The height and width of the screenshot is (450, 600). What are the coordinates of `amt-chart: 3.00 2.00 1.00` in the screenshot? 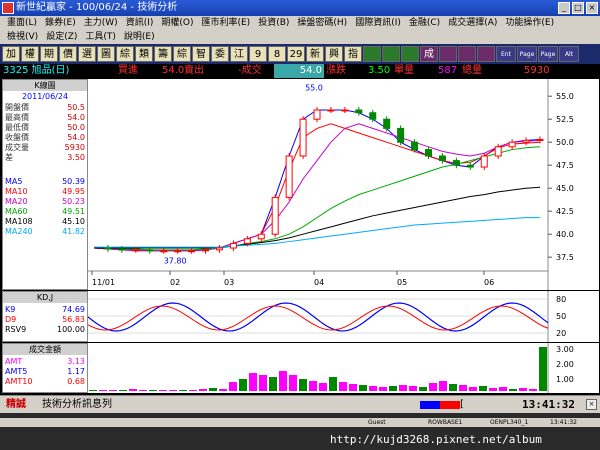 It's located at (343, 368).